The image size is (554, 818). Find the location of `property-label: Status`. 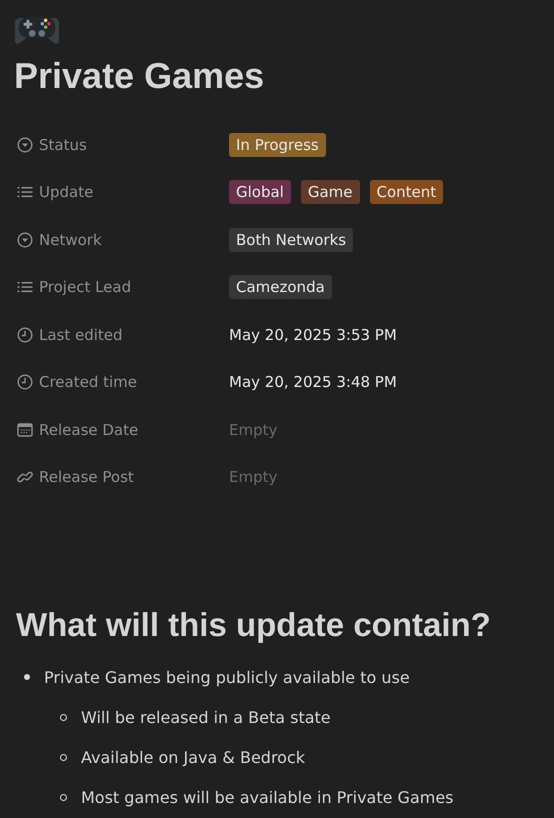

property-label: Status is located at coordinates (63, 145).